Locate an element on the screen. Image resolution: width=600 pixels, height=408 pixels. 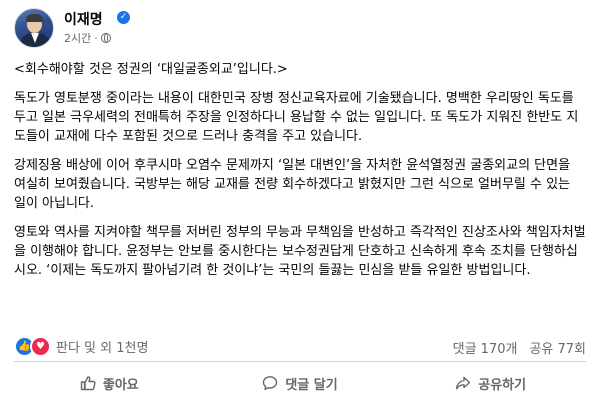
comment-button: 댓글 달기 is located at coordinates (300, 383).